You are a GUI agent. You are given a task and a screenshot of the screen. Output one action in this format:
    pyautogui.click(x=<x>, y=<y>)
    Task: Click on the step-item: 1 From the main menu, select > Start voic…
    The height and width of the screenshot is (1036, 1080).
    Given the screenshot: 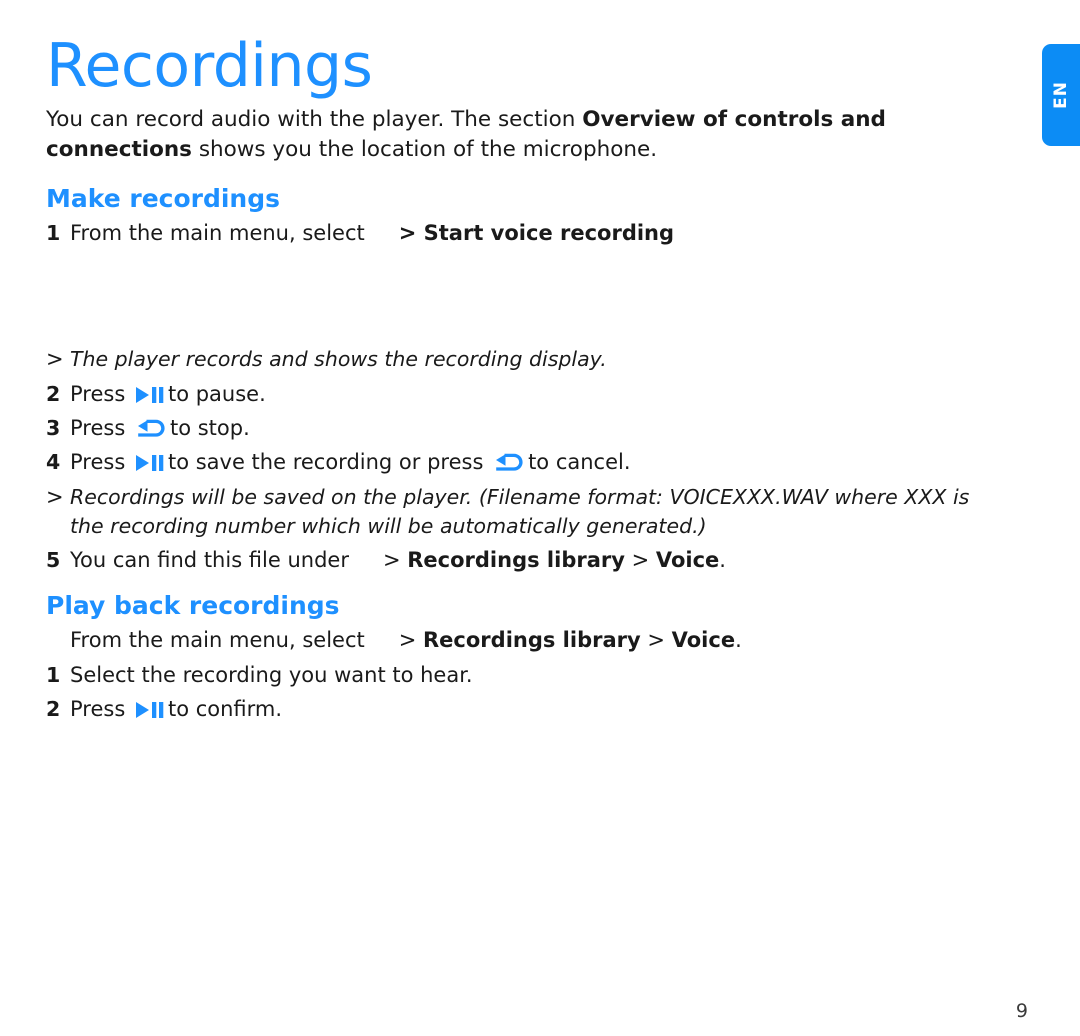 What is the action you would take?
    pyautogui.click(x=526, y=233)
    